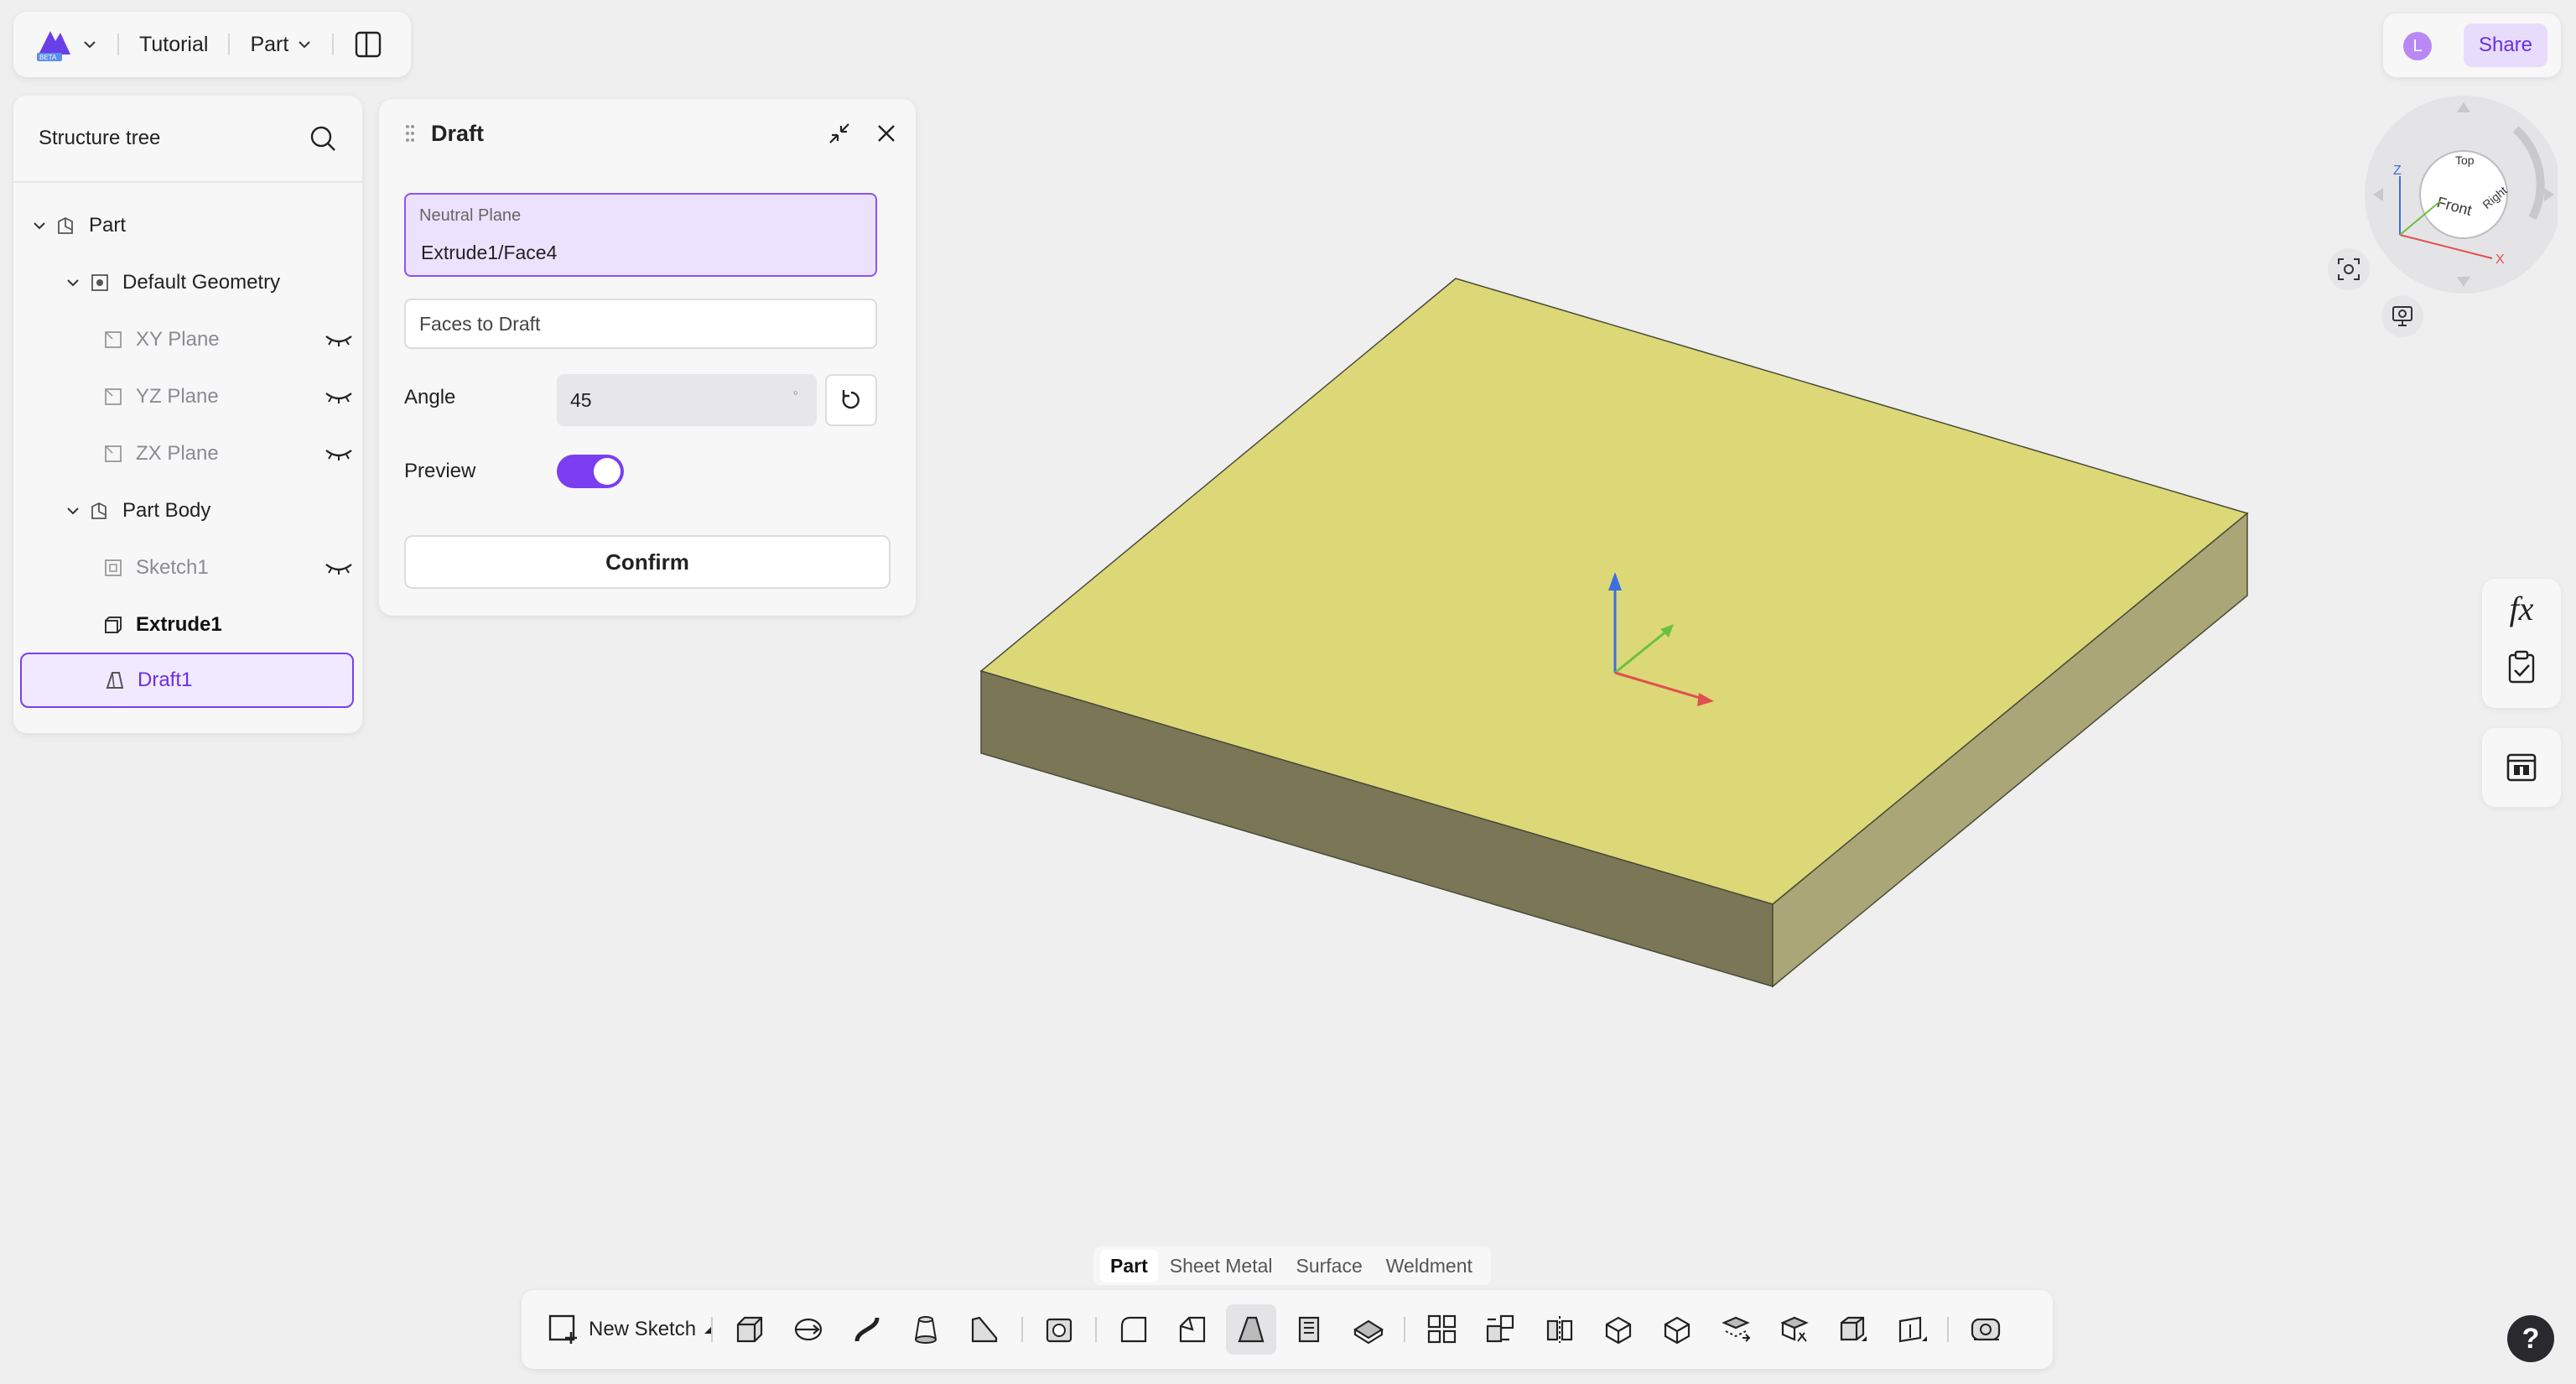 The height and width of the screenshot is (1384, 2576). I want to click on plane-icon, so click(113, 453).